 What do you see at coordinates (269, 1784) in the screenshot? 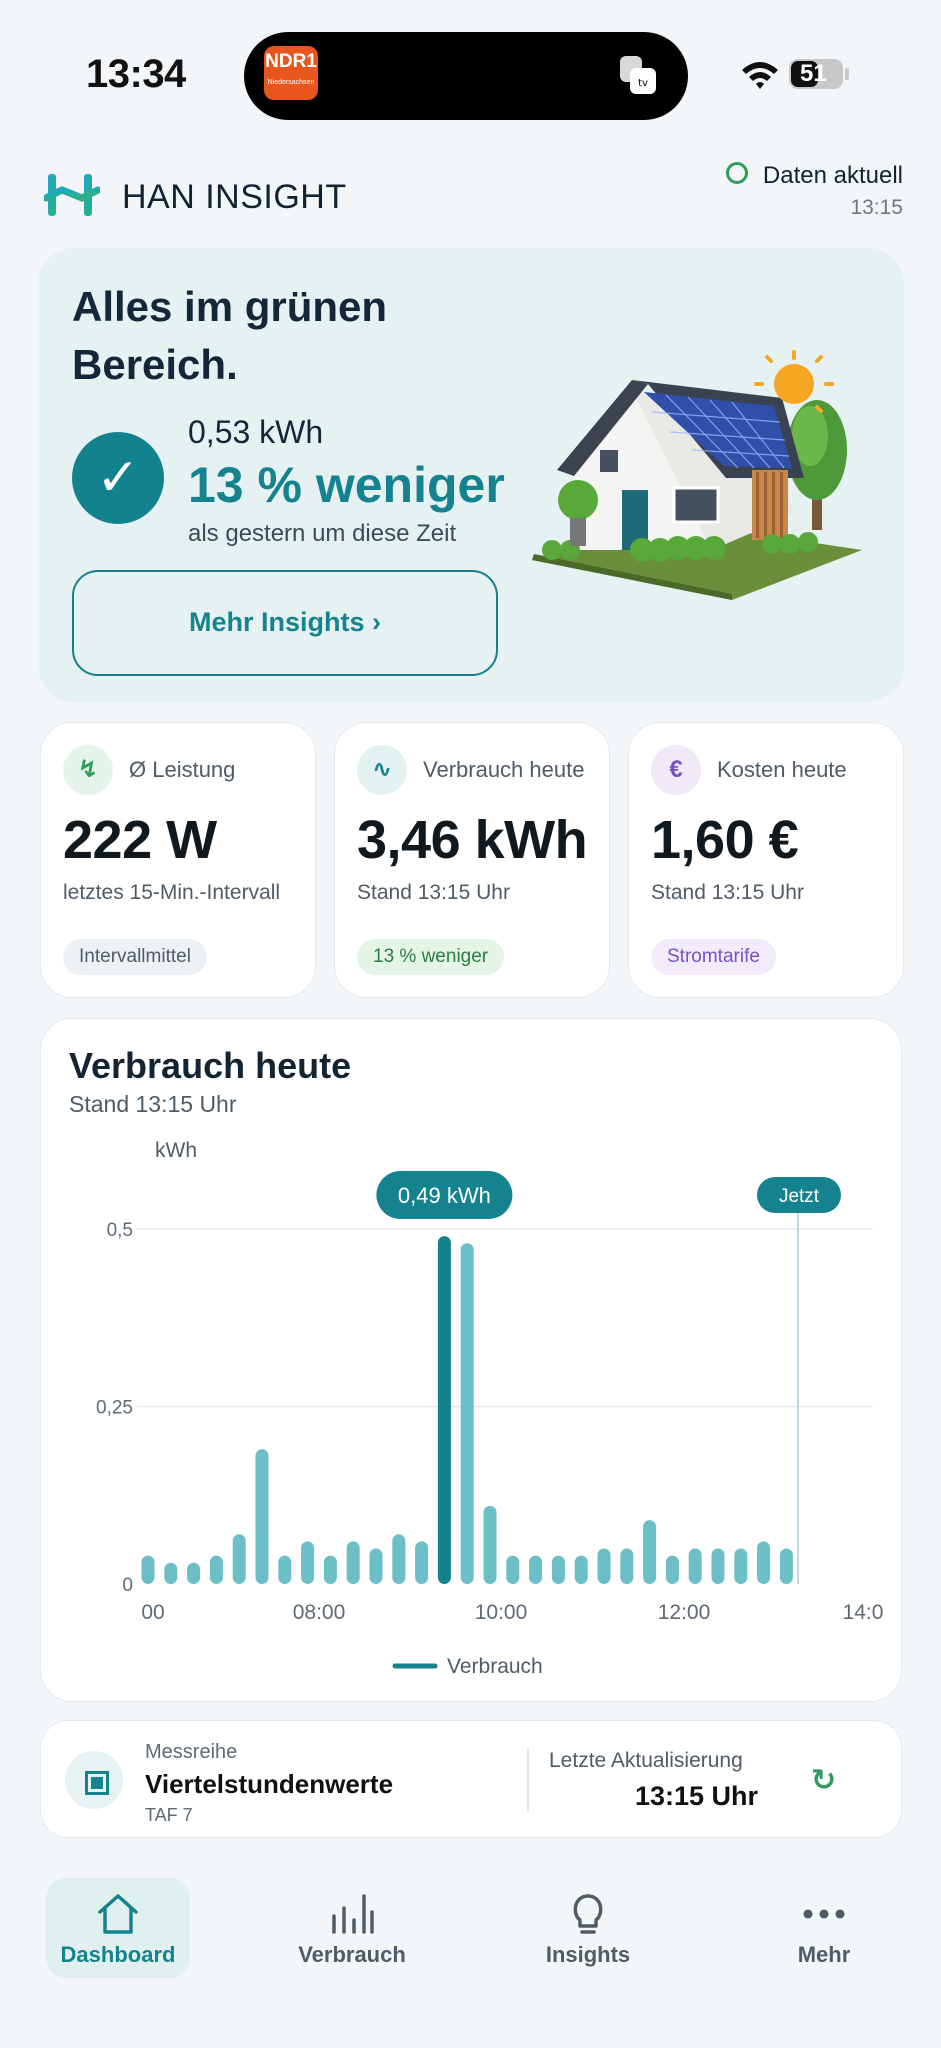
I see `source-title: Viertelstundenwerte` at bounding box center [269, 1784].